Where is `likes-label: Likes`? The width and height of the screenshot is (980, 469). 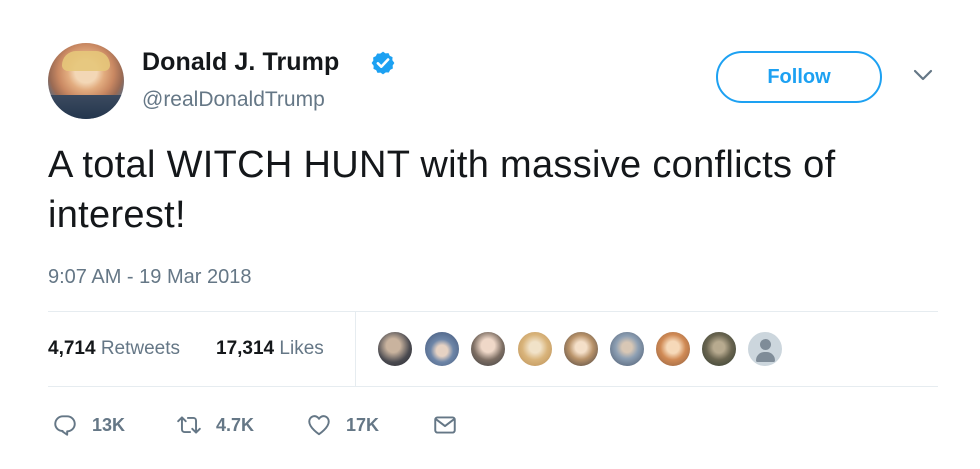
likes-label: Likes is located at coordinates (301, 348).